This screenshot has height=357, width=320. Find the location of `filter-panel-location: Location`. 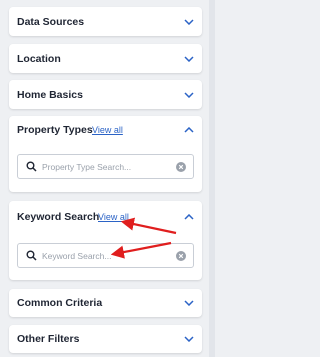

filter-panel-location: Location is located at coordinates (105, 58).